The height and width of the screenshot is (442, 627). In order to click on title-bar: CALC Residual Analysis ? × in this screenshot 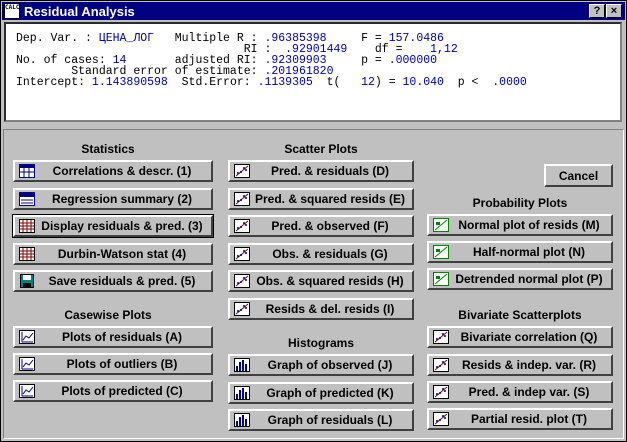, I will do `click(313, 11)`.